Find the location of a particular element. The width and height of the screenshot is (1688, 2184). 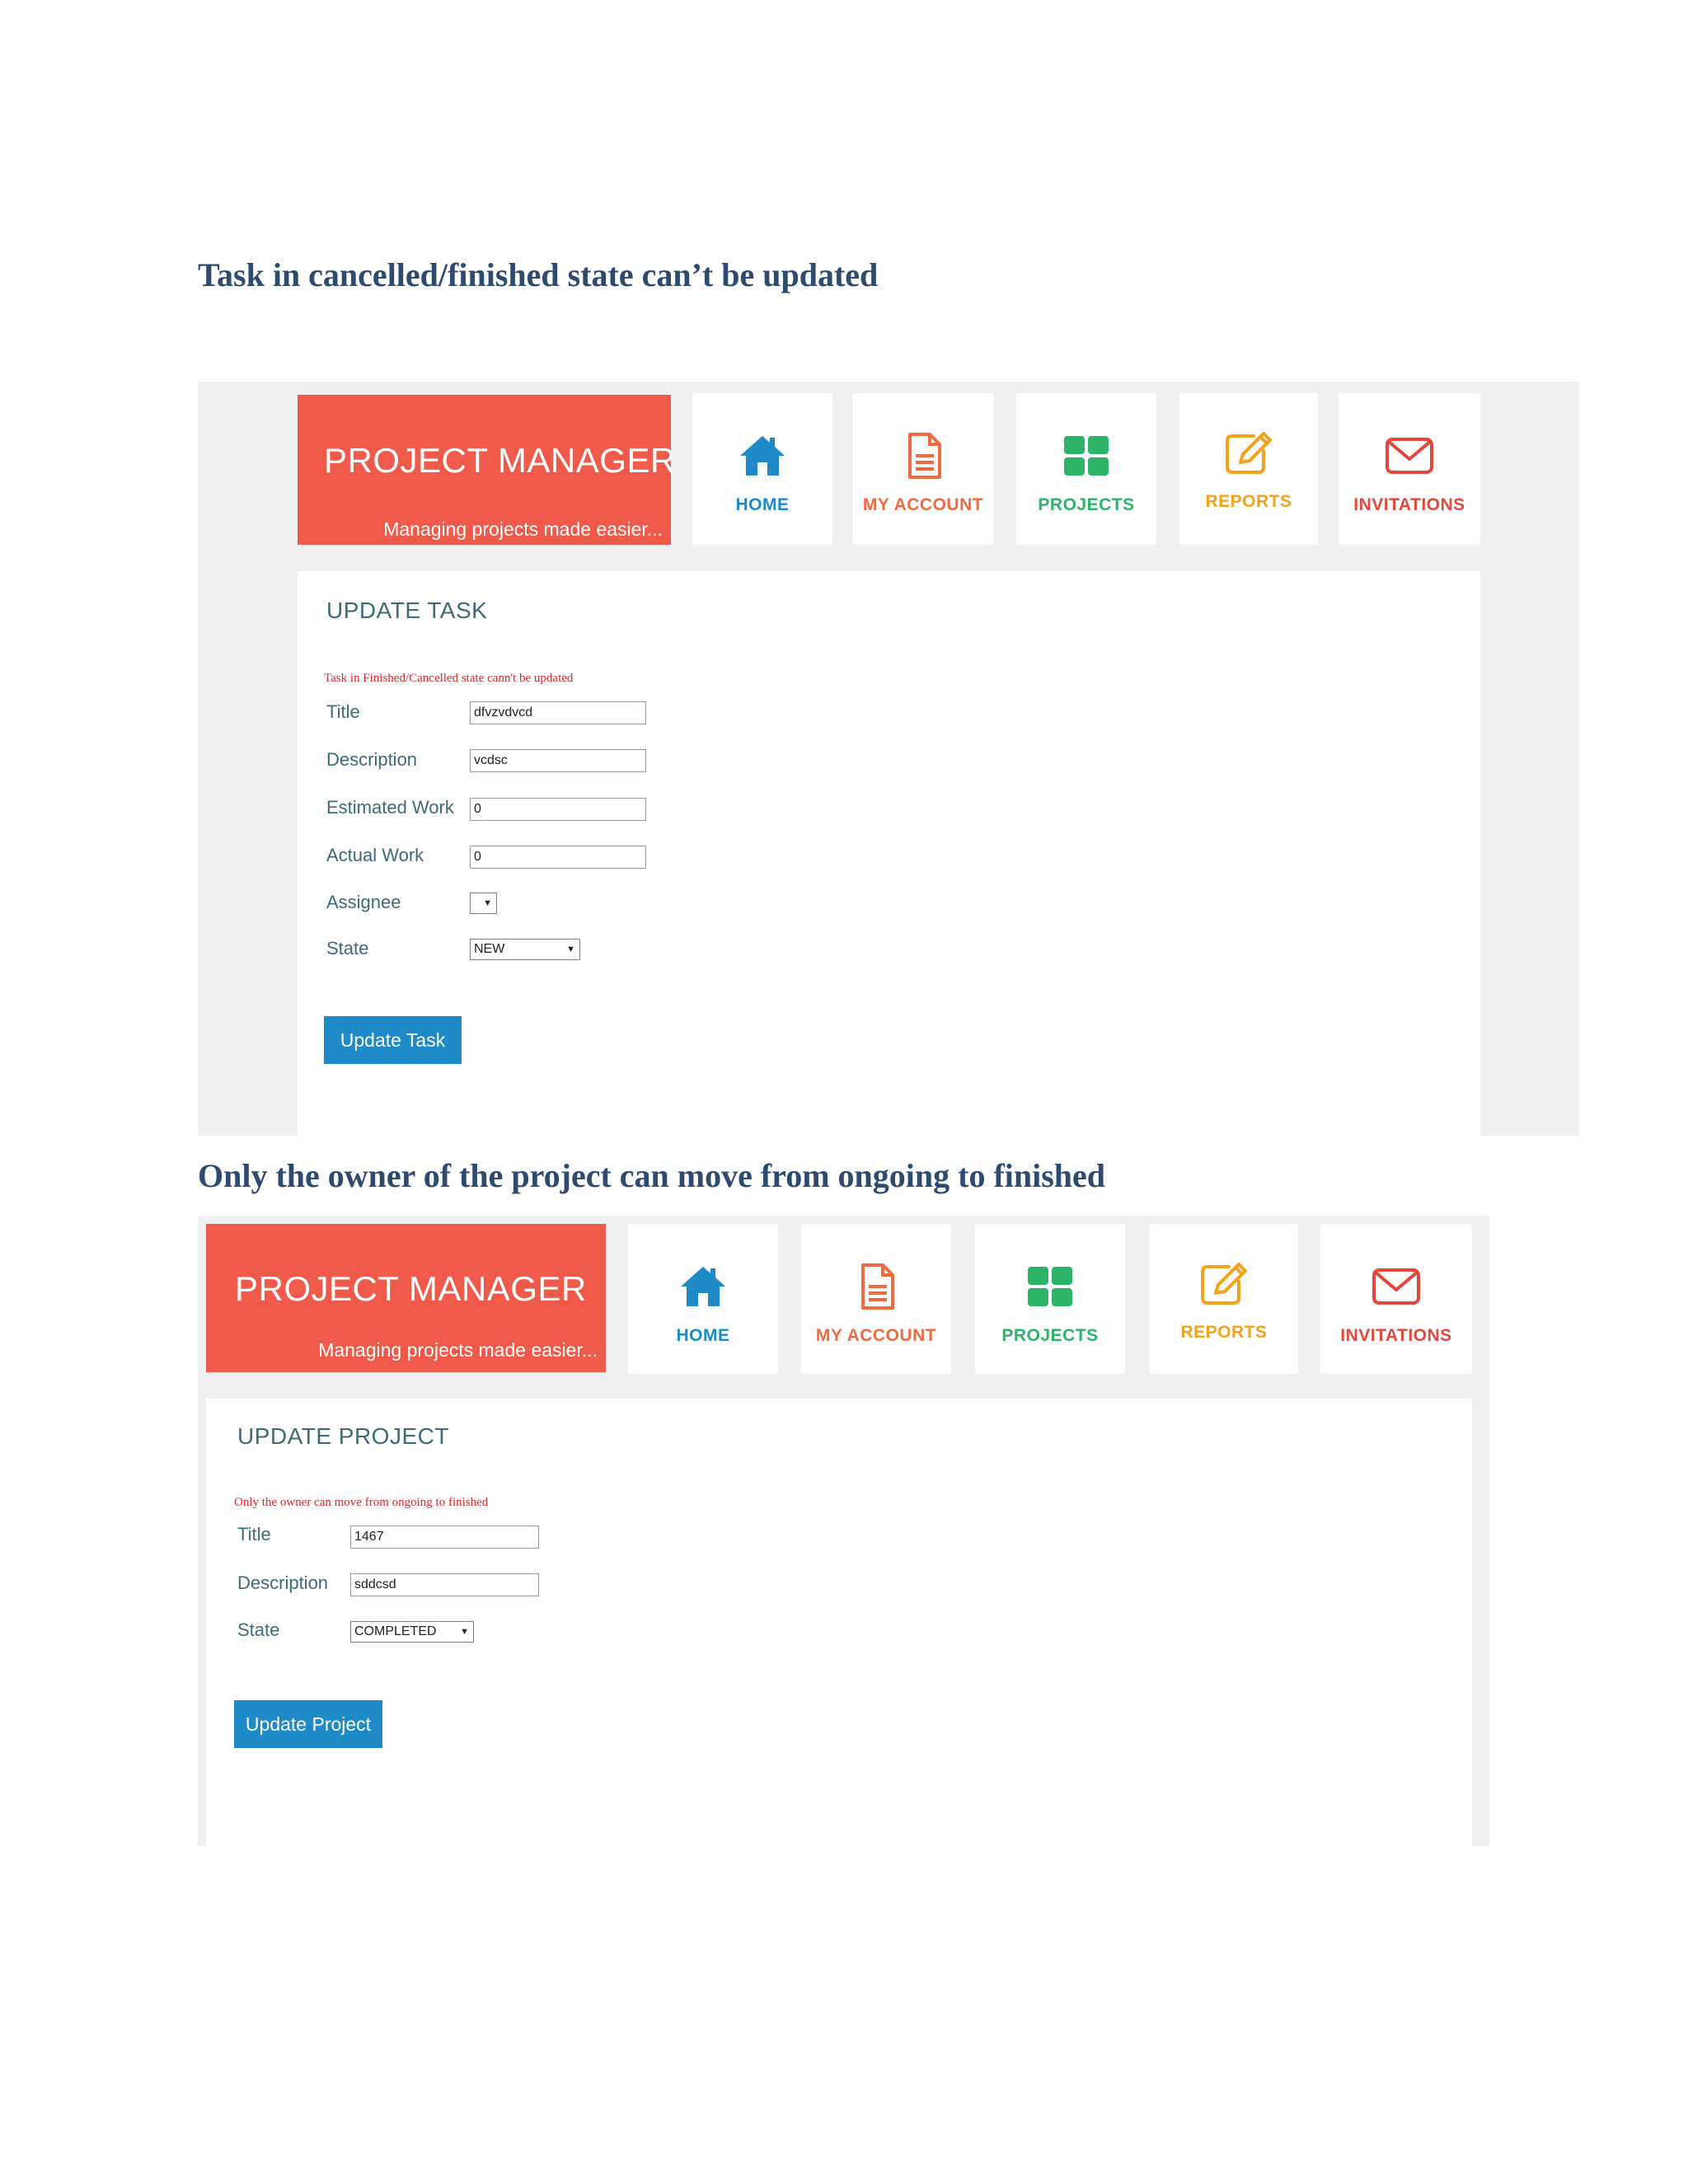

description-input: sddcsd is located at coordinates (444, 1584).